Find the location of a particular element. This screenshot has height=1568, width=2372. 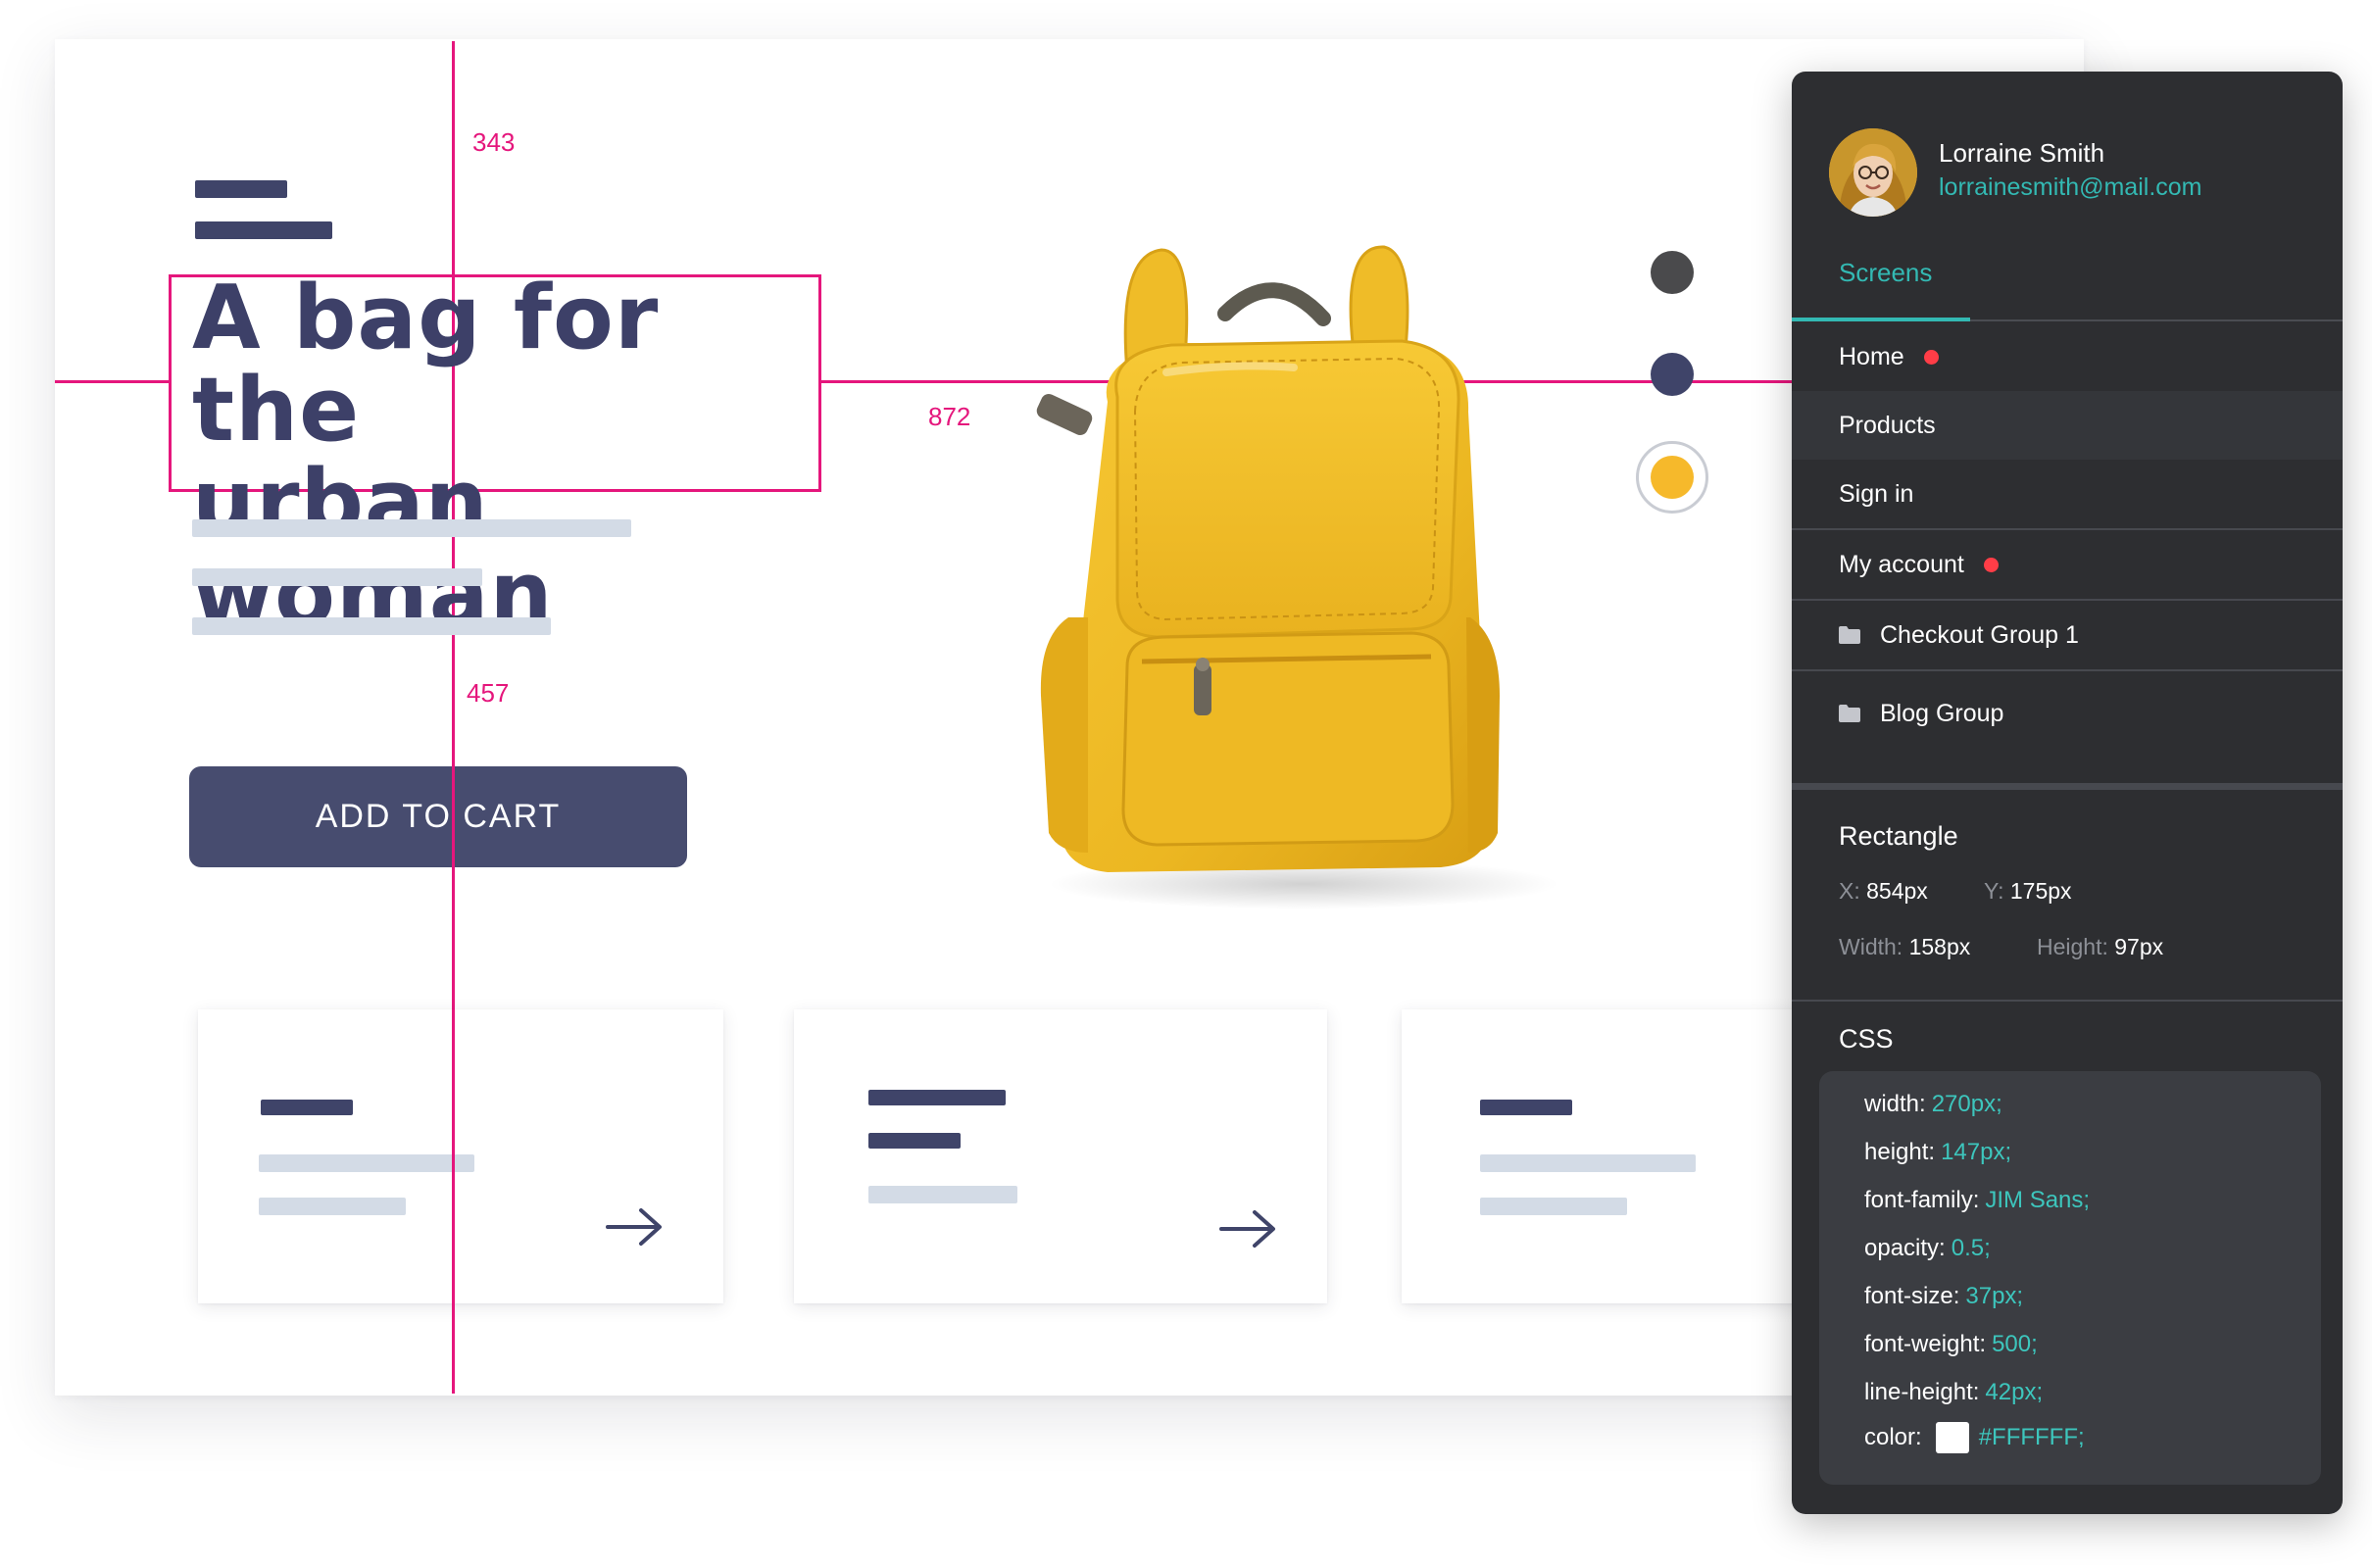

css-line: height: 147px; is located at coordinates (1938, 1152).